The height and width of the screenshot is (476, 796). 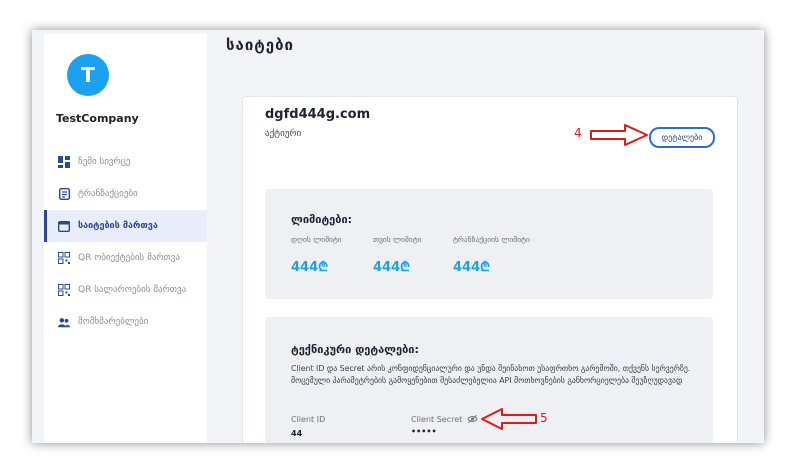 What do you see at coordinates (424, 431) in the screenshot?
I see `client-secret-value: •••••` at bounding box center [424, 431].